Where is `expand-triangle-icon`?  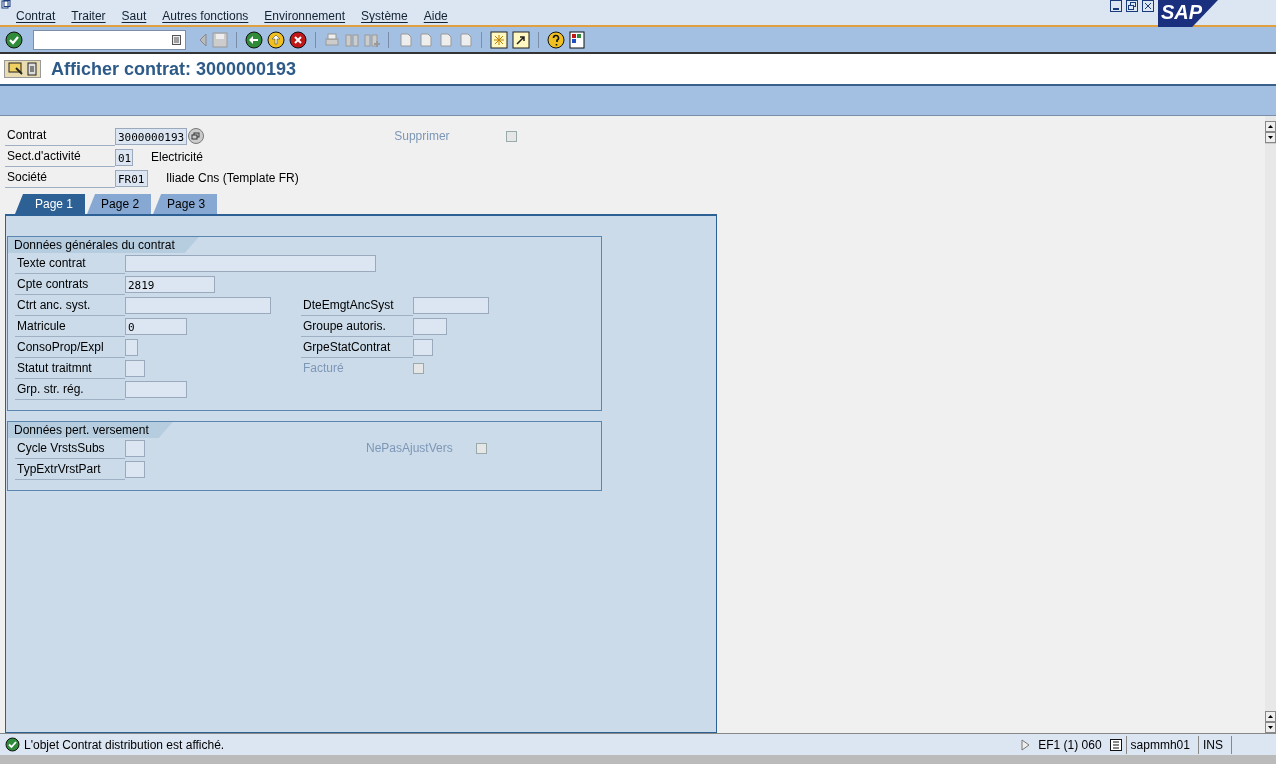
expand-triangle-icon is located at coordinates (1026, 744).